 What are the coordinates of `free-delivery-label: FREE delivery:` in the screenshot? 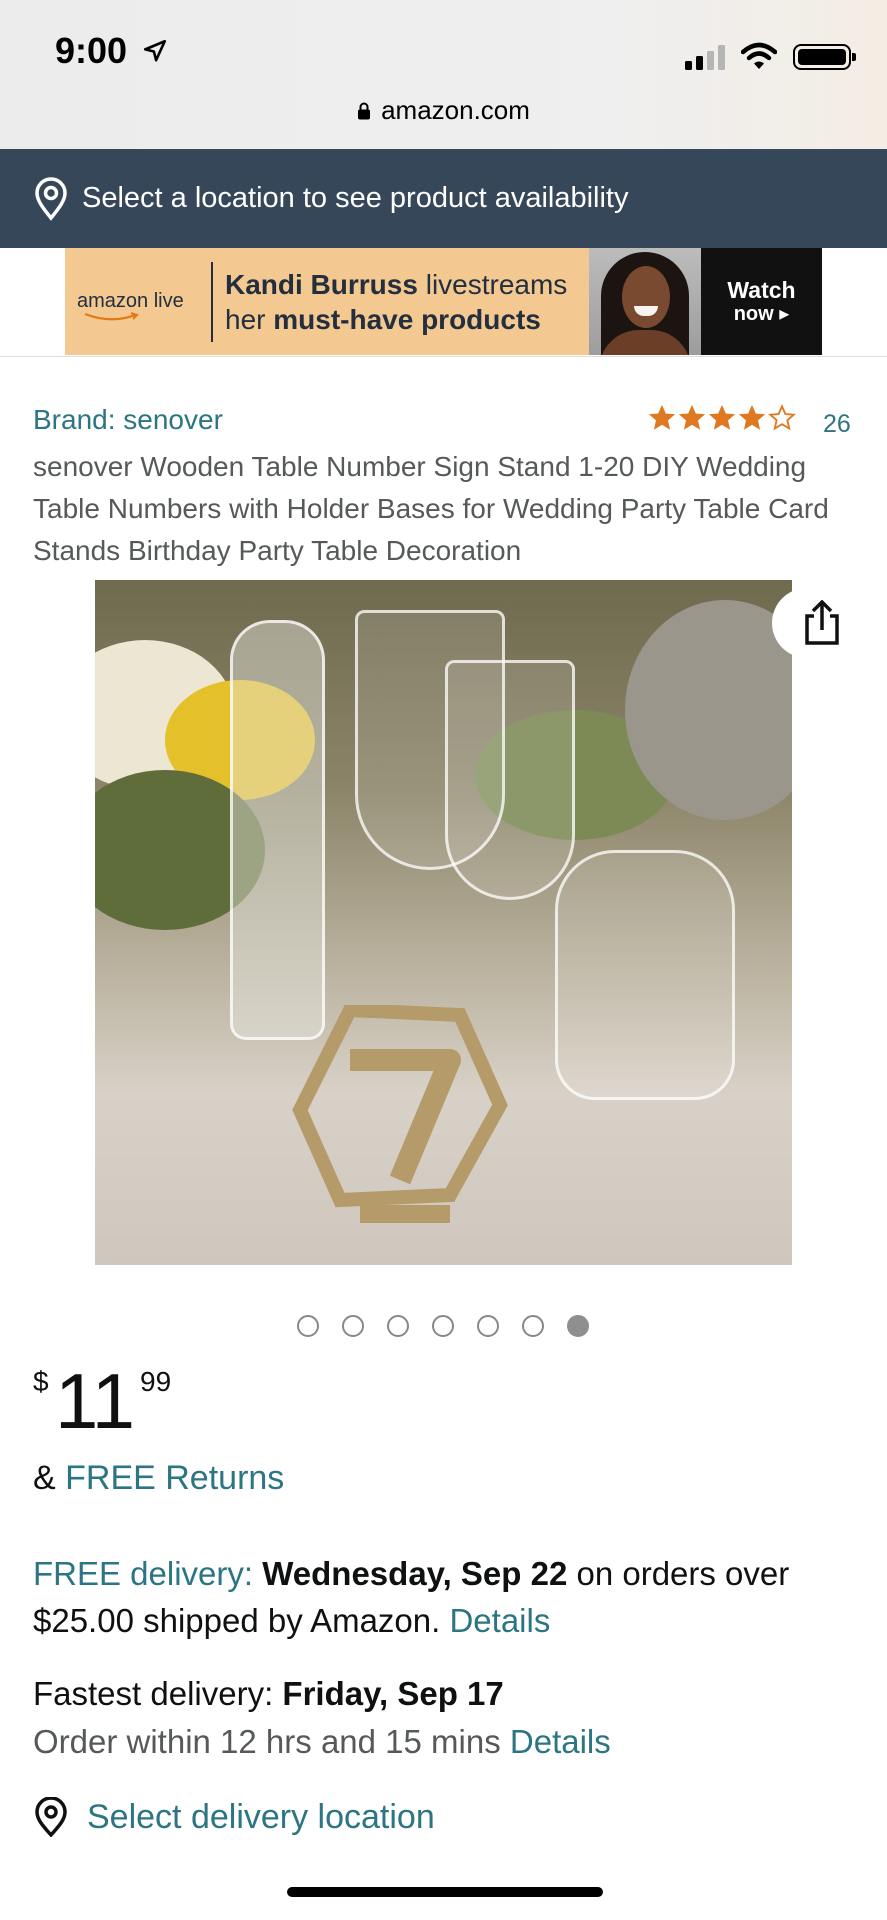 It's located at (143, 1573).